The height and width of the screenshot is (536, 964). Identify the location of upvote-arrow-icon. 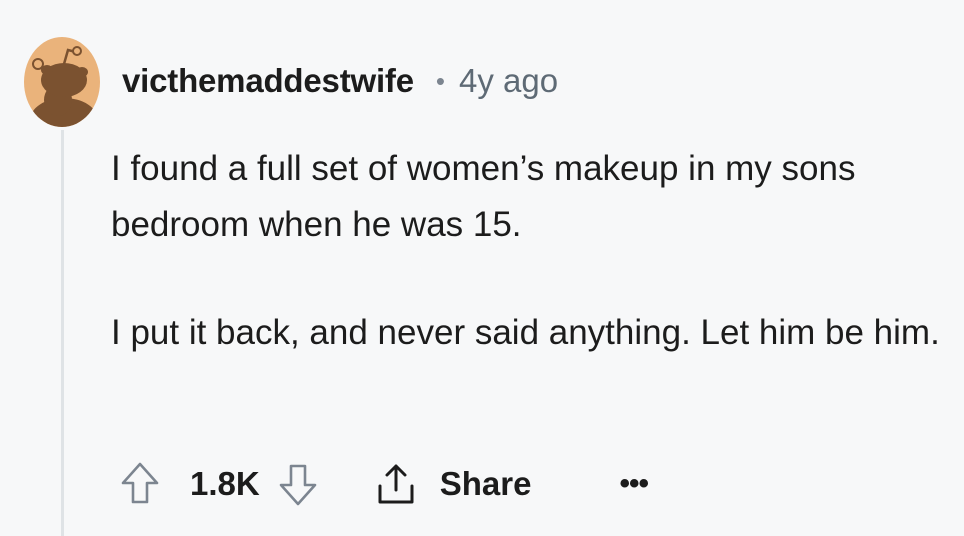
(140, 484).